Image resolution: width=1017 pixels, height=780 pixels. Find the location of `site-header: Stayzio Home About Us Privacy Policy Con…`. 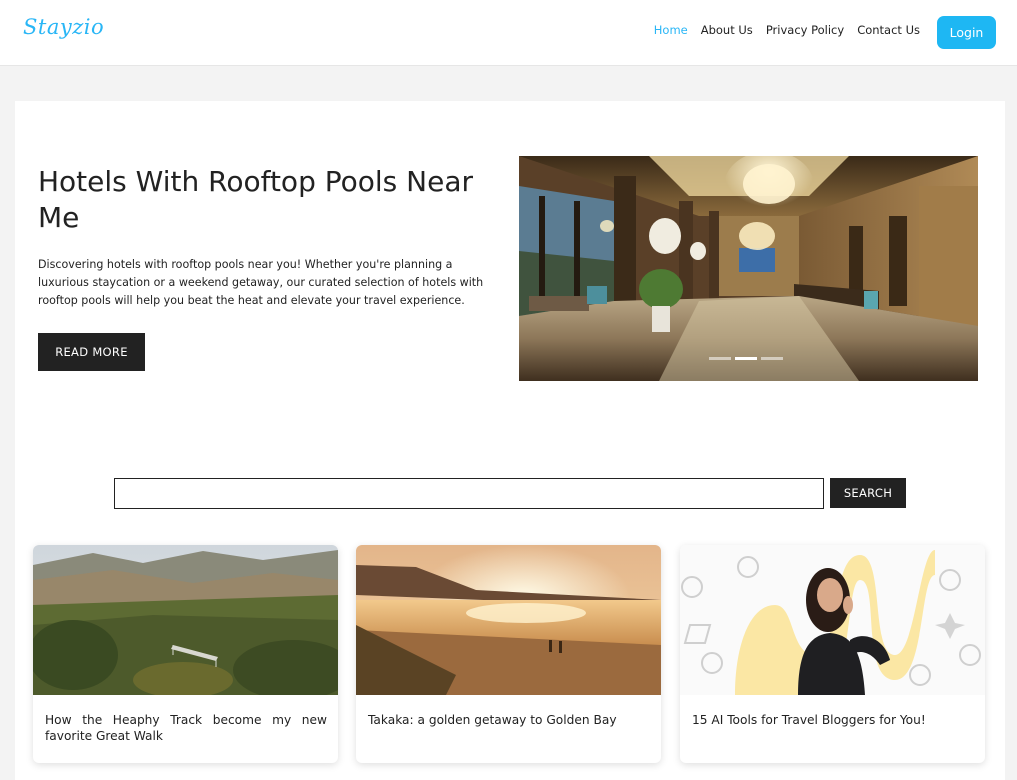

site-header: Stayzio Home About Us Privacy Policy Con… is located at coordinates (508, 33).